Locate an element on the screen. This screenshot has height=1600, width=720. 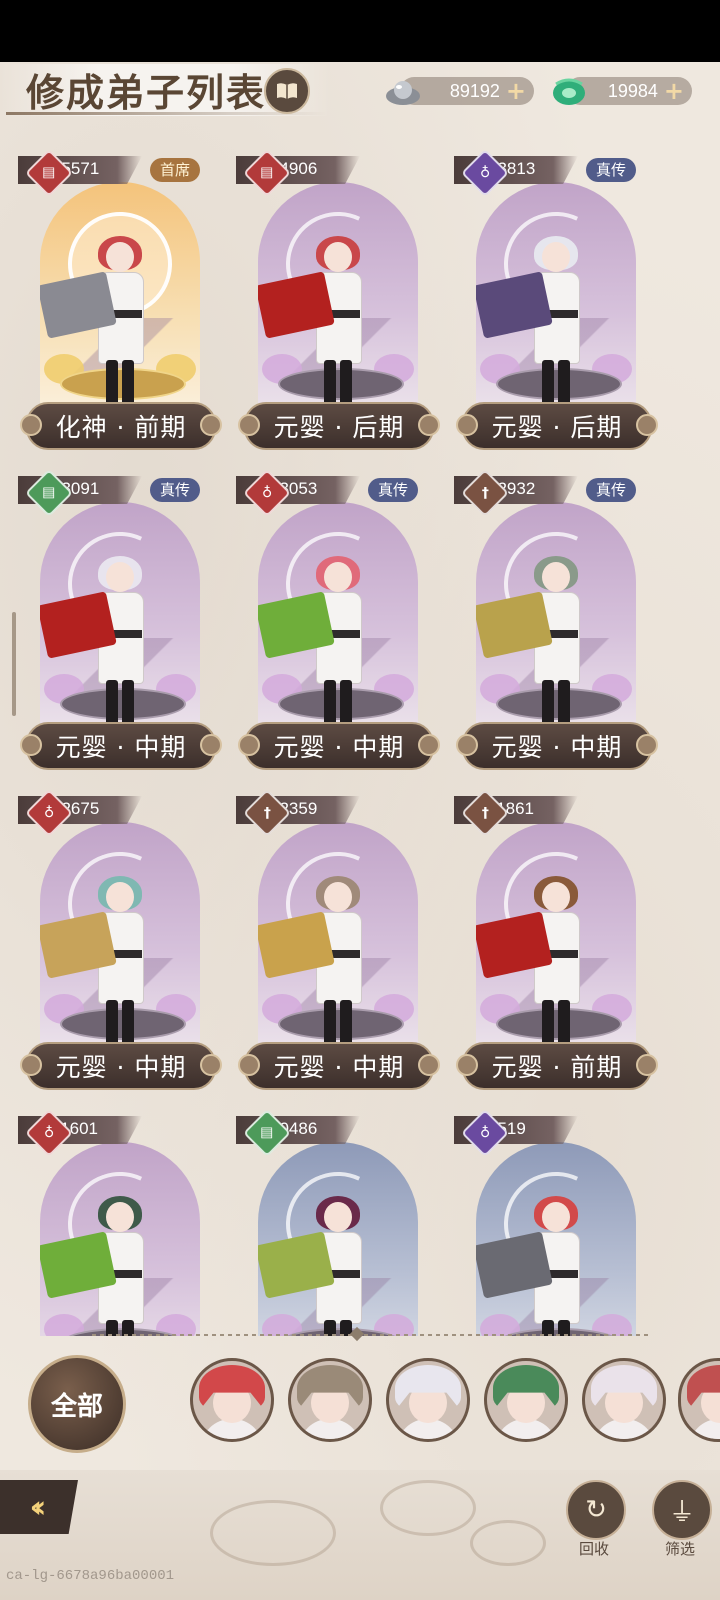
disciple-card: 10486 ▤ is located at coordinates (342, 1222).